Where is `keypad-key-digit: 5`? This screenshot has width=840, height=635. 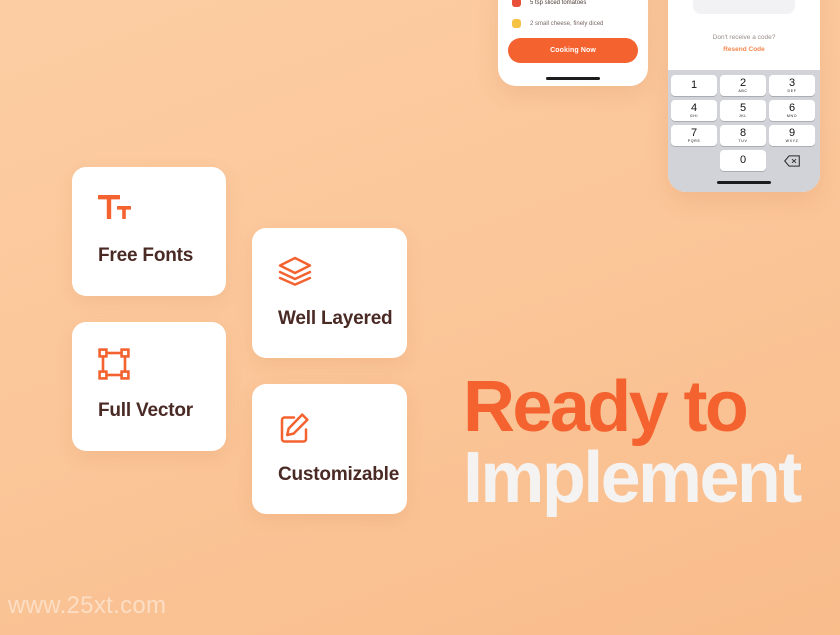 keypad-key-digit: 5 is located at coordinates (743, 107).